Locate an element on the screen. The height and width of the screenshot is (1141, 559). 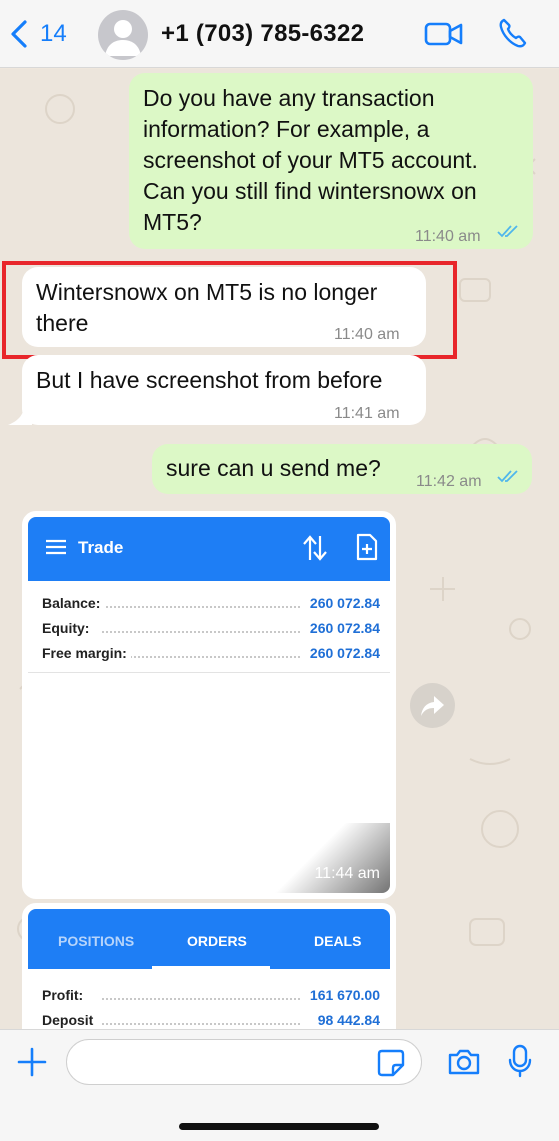
message-text: But I have screenshot from before is located at coordinates (209, 380).